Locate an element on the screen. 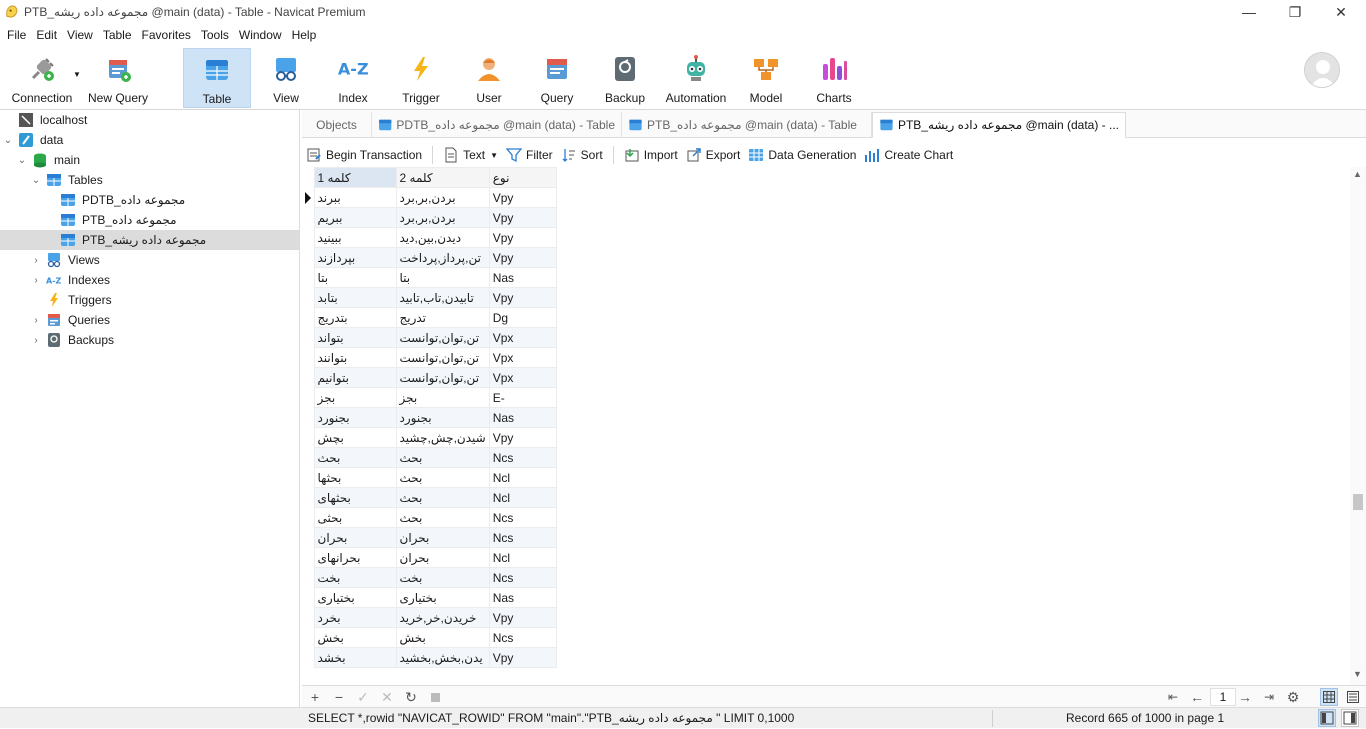 The height and width of the screenshot is (729, 1366). cell-word1: بتوانند is located at coordinates (355, 357).